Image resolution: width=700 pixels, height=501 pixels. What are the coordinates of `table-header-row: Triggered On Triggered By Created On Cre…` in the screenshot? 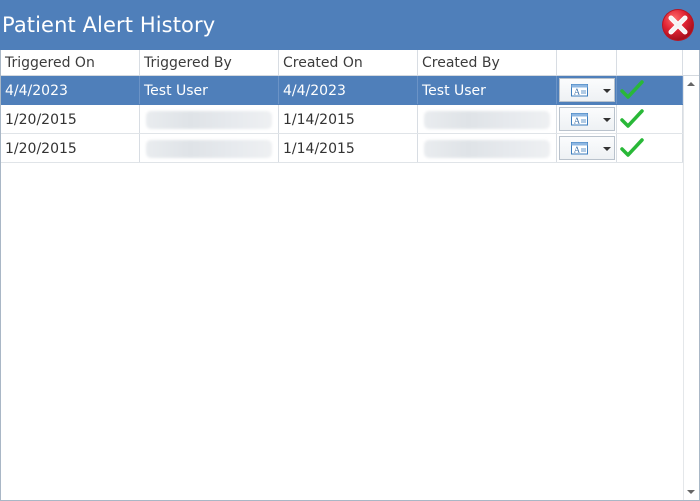 It's located at (350, 63).